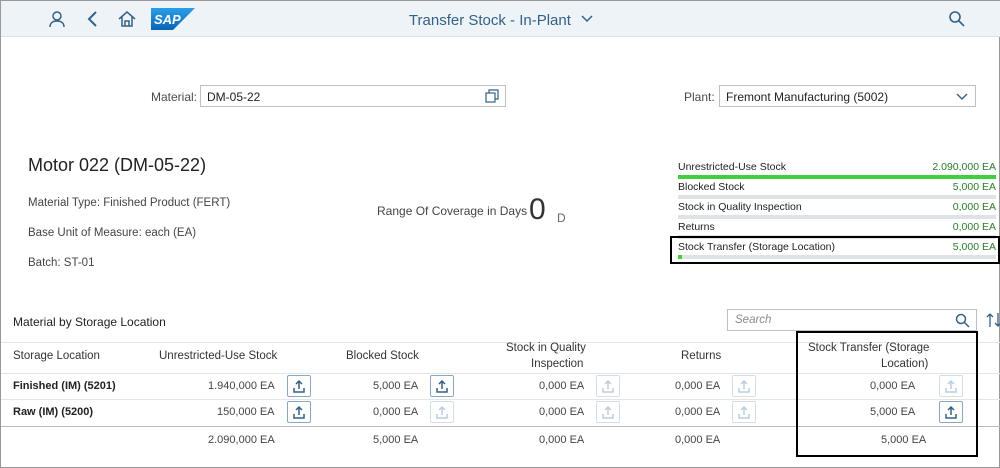 Image resolution: width=1000 pixels, height=468 pixels. What do you see at coordinates (53, 412) in the screenshot?
I see `table-row-location: Raw (IM) (5200)` at bounding box center [53, 412].